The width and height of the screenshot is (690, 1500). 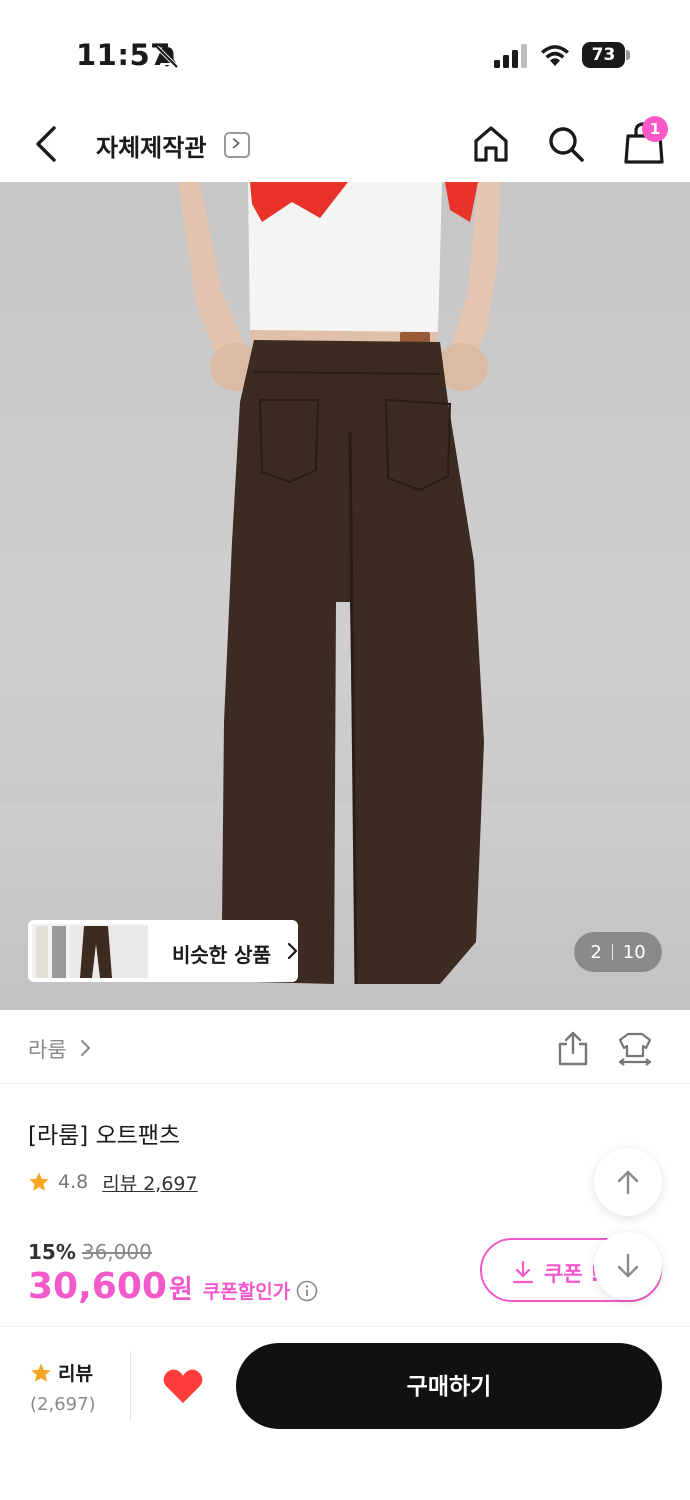 I want to click on similar-products-card: 비슷한 상품, so click(x=163, y=951).